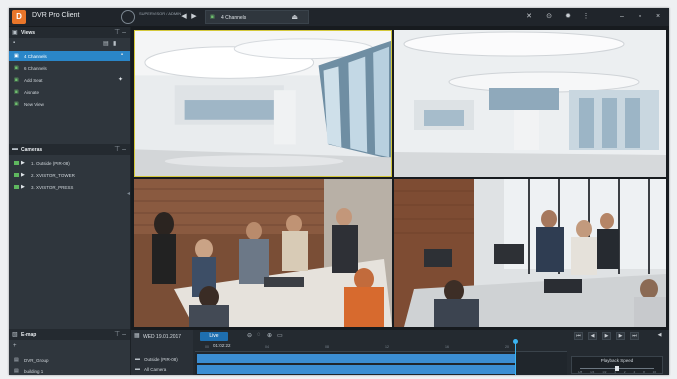  Describe the element at coordinates (294, 17) in the screenshot. I see `tab-close-icon: ⏏` at that location.